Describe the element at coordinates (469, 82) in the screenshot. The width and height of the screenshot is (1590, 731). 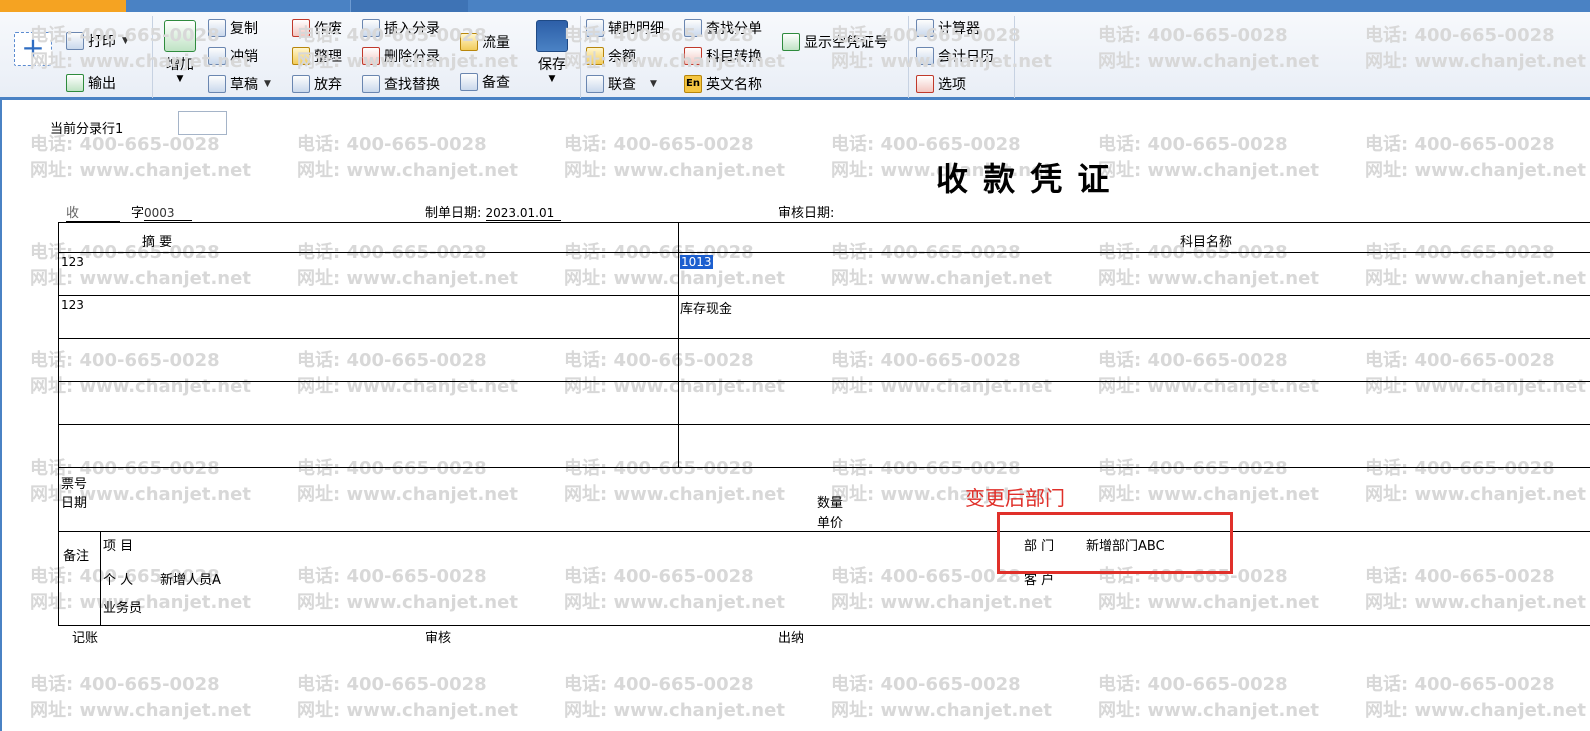
I see `backup-check-icon` at that location.